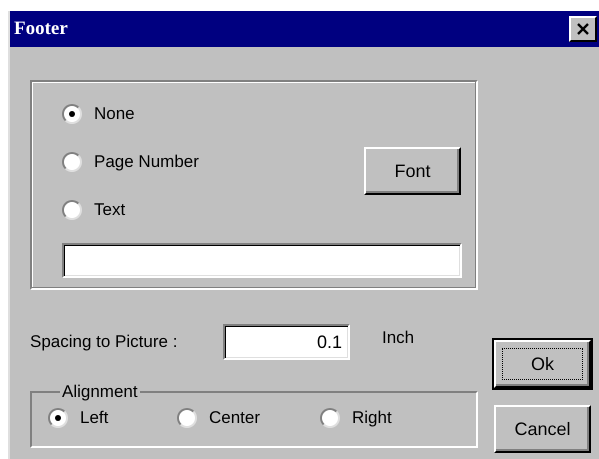 The width and height of the screenshot is (599, 459). Describe the element at coordinates (100, 392) in the screenshot. I see `group-title: Alignment` at that location.